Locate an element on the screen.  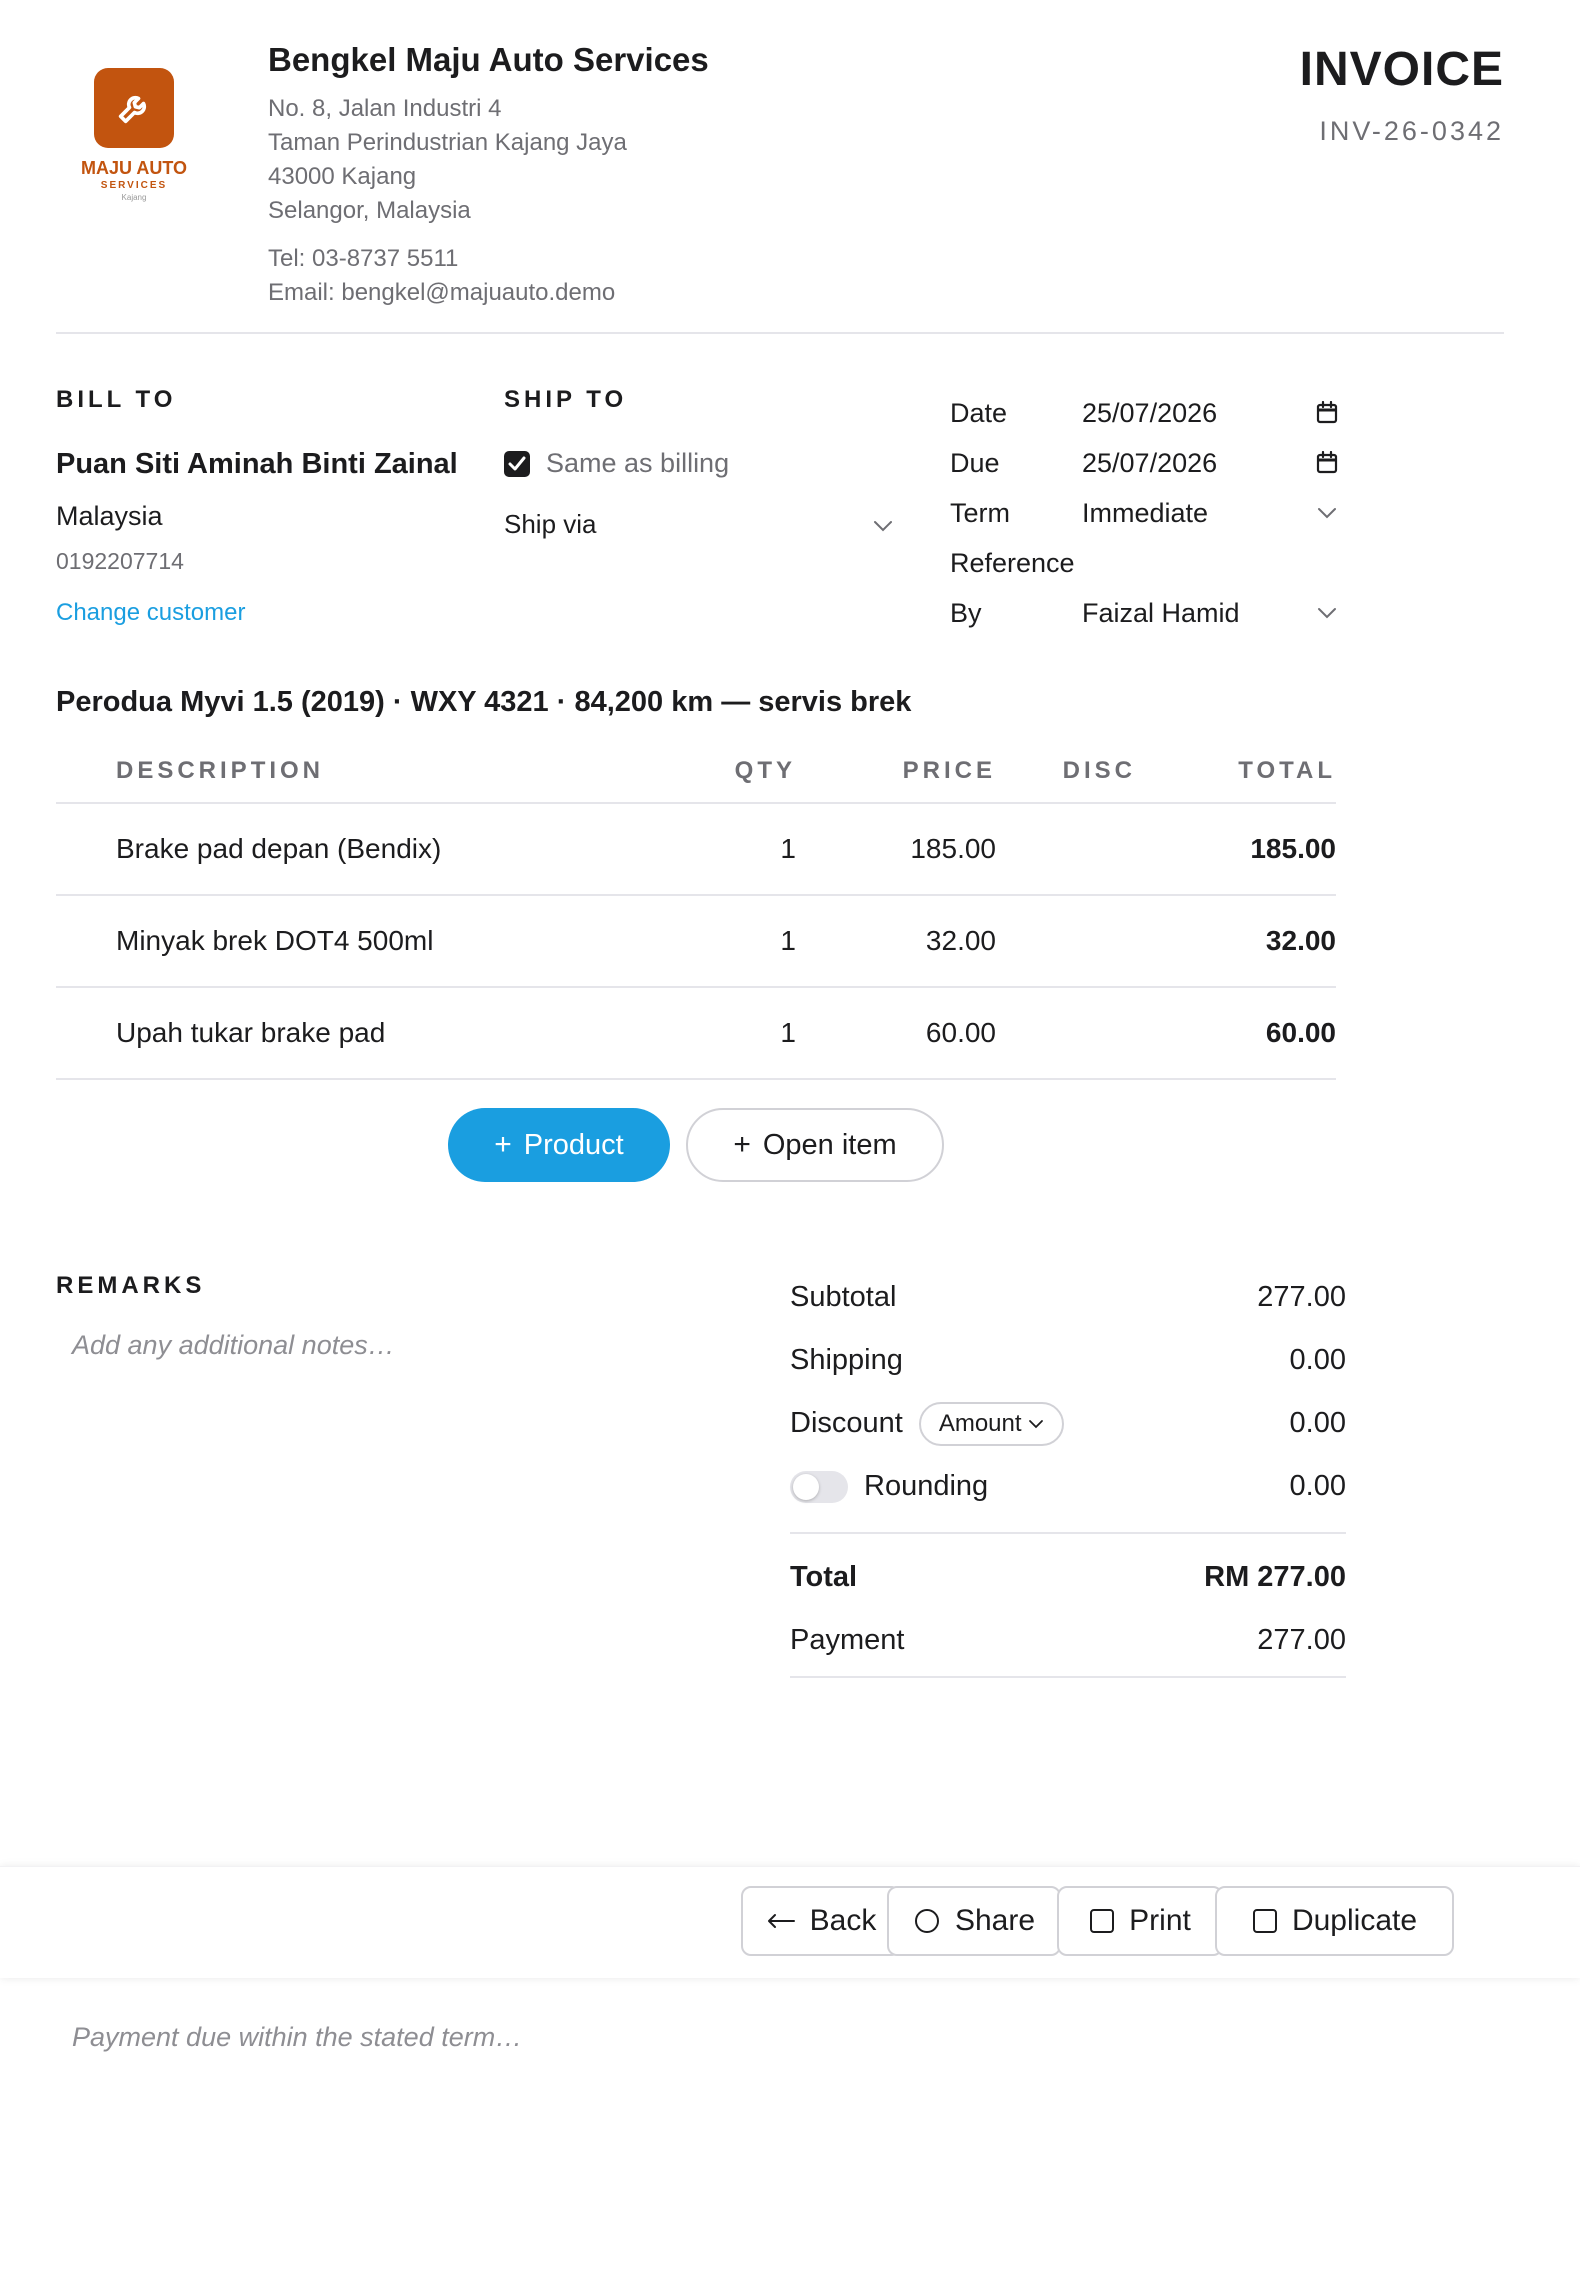
address-line: No. 8, Jalan Industri 4 is located at coordinates (385, 108).